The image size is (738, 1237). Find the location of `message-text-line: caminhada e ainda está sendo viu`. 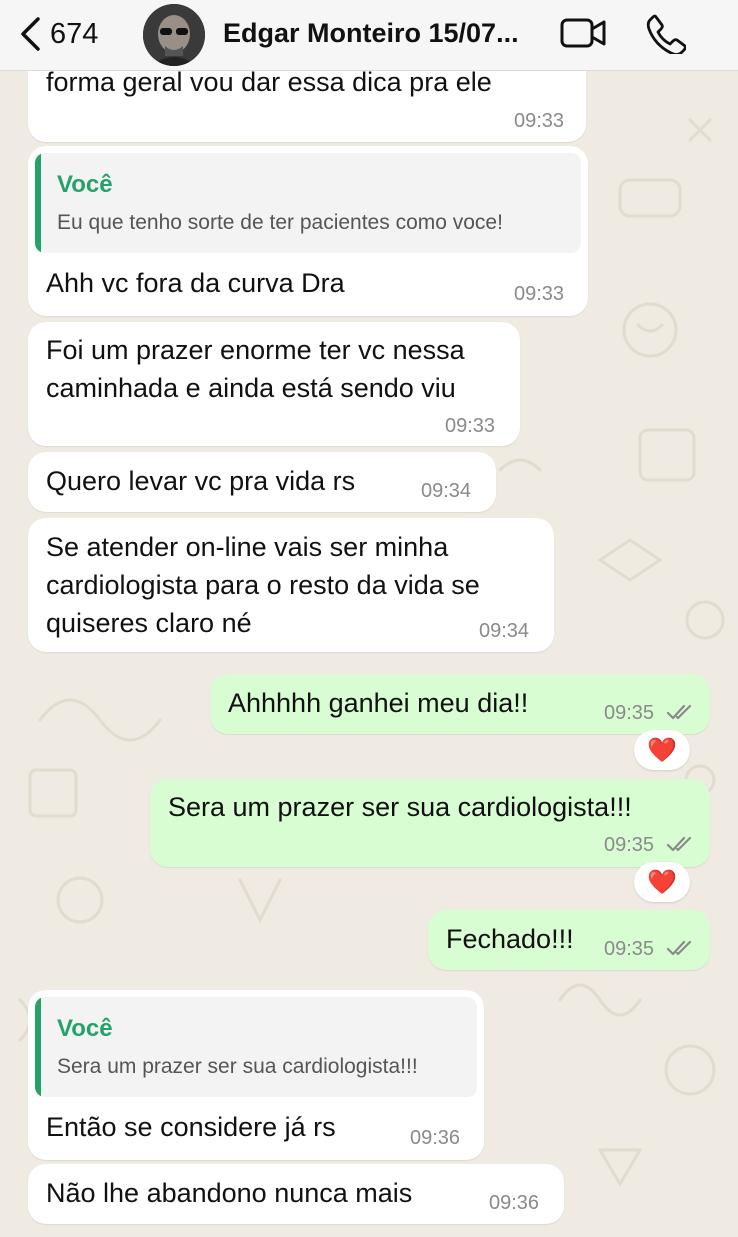

message-text-line: caminhada e ainda está sendo viu is located at coordinates (251, 388).